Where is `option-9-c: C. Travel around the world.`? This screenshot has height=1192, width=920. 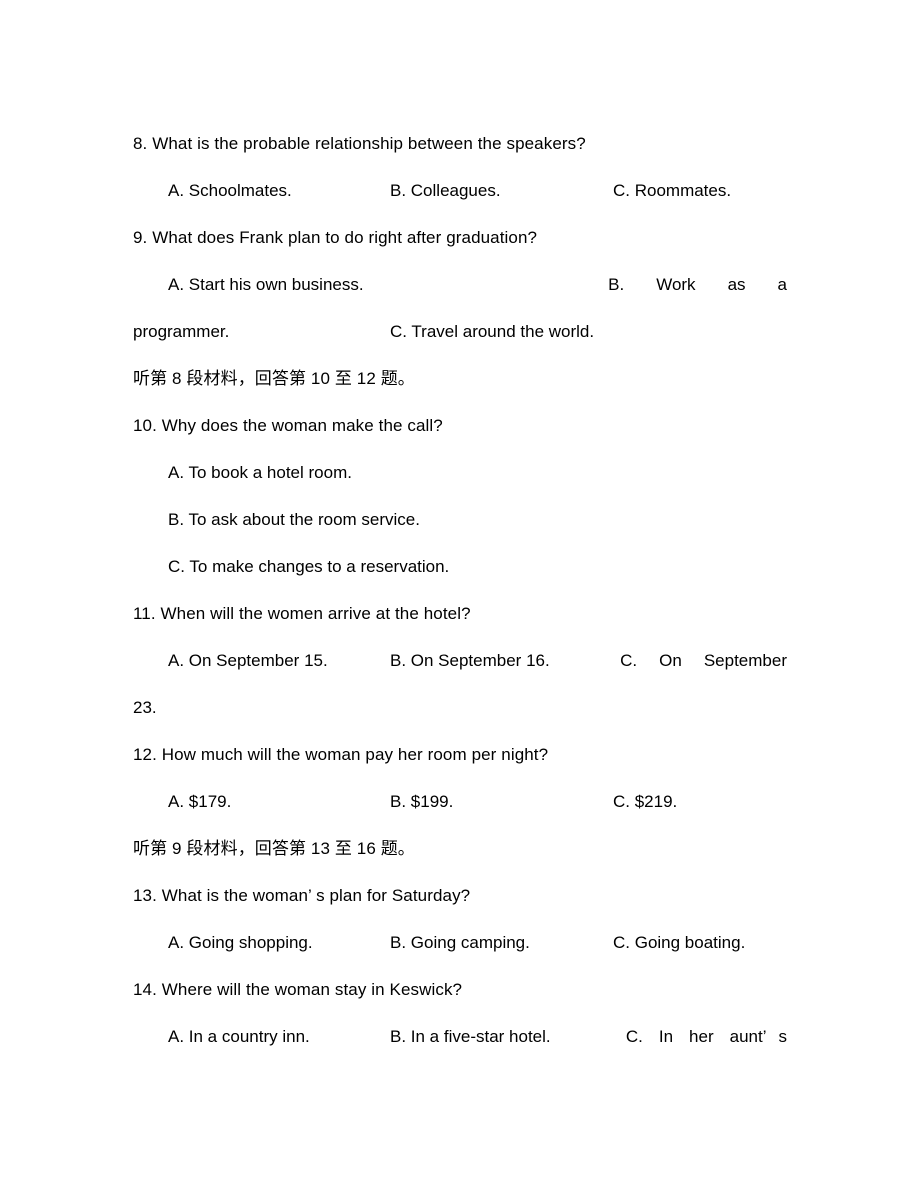
option-9-c: C. Travel around the world. is located at coordinates (492, 331).